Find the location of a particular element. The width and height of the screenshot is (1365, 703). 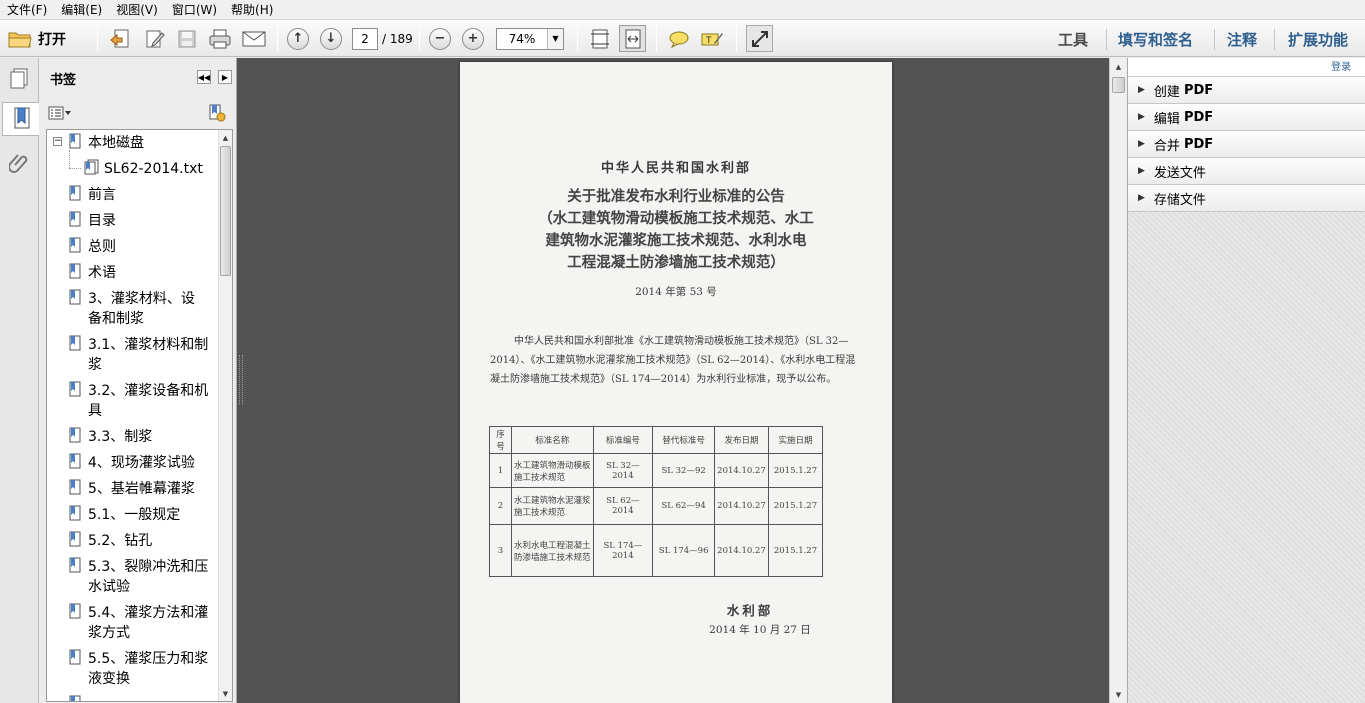

doc-date: 2014 年 10 月 27 日 is located at coordinates (760, 630).